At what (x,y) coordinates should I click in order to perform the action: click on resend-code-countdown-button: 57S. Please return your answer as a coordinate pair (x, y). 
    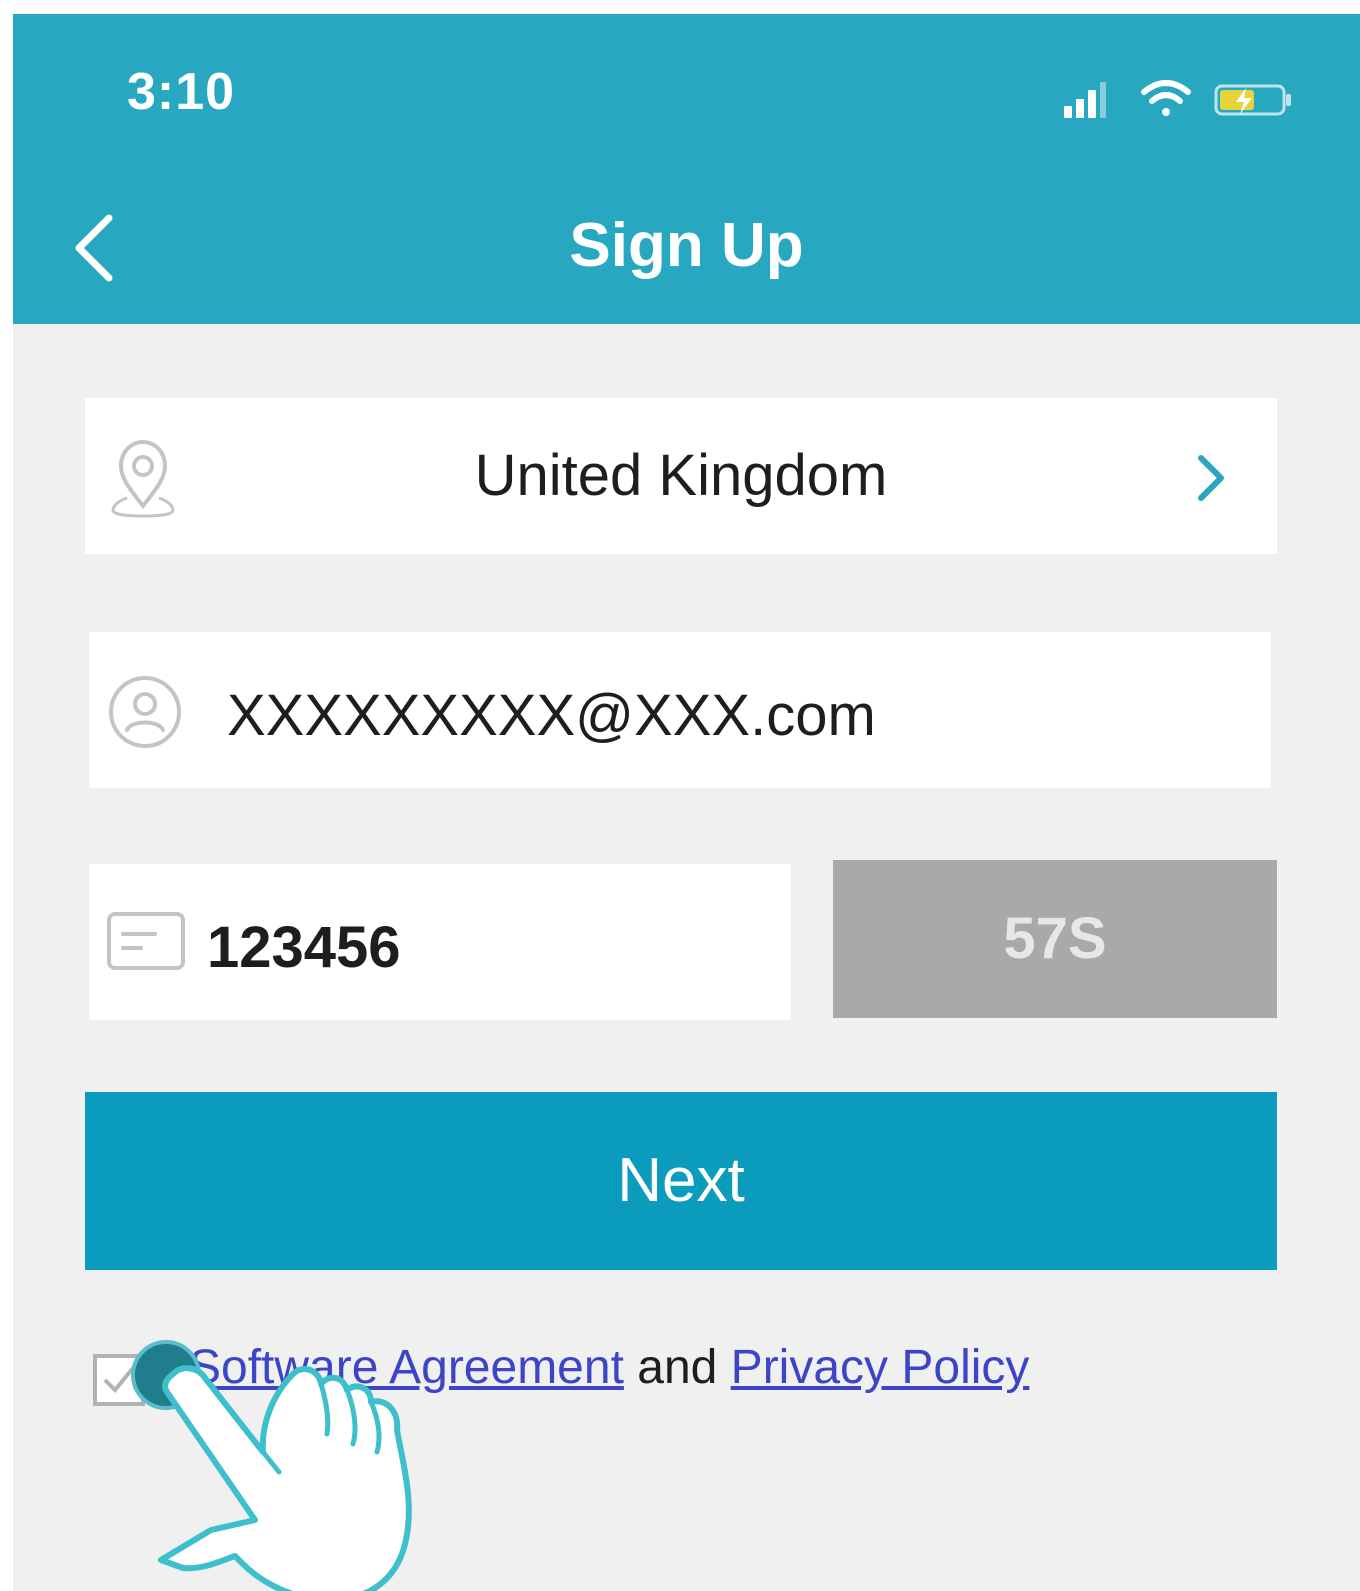
    Looking at the image, I should click on (1055, 939).